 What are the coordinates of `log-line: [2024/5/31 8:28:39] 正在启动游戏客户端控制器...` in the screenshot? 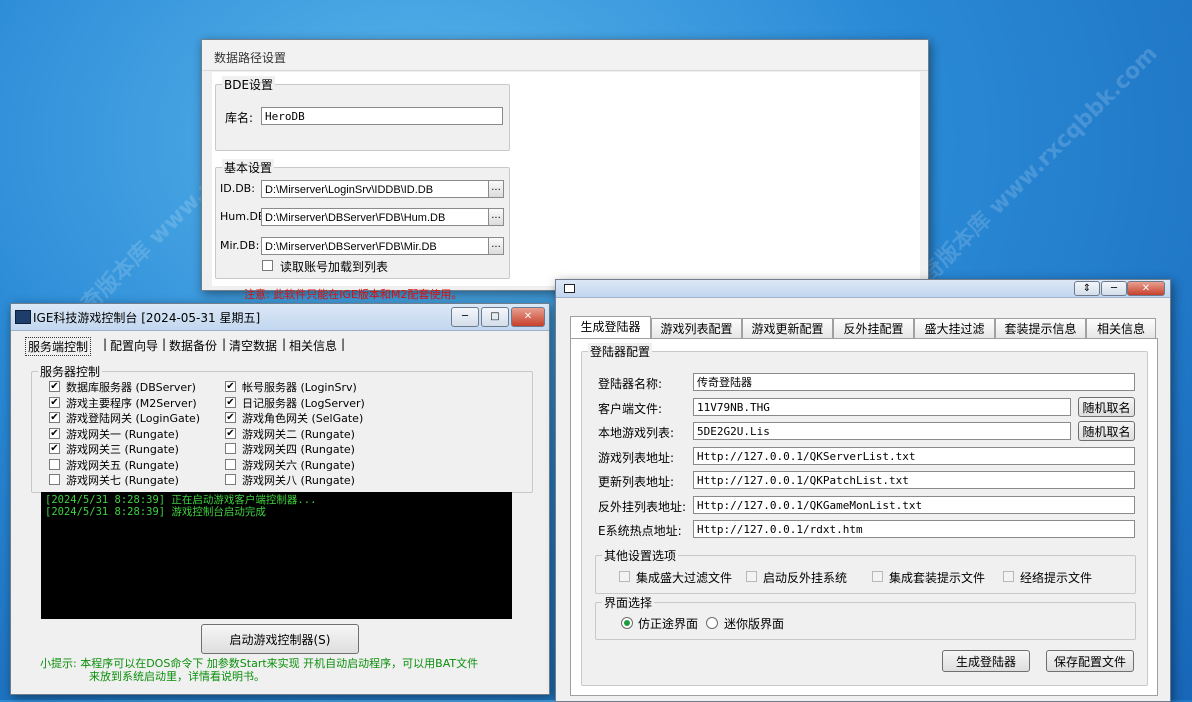 It's located at (181, 500).